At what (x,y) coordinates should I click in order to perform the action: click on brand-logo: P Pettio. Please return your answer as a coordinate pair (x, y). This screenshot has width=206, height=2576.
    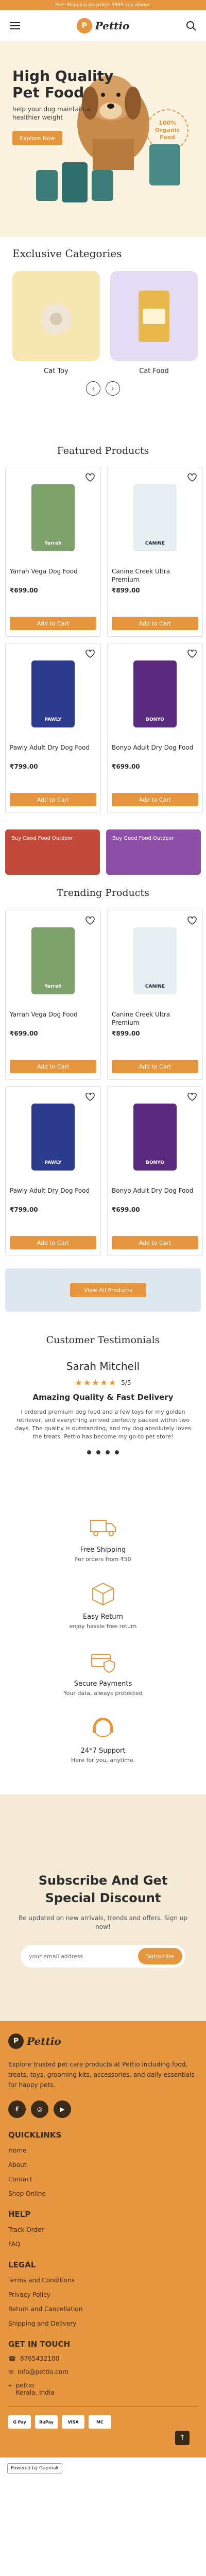
    Looking at the image, I should click on (102, 25).